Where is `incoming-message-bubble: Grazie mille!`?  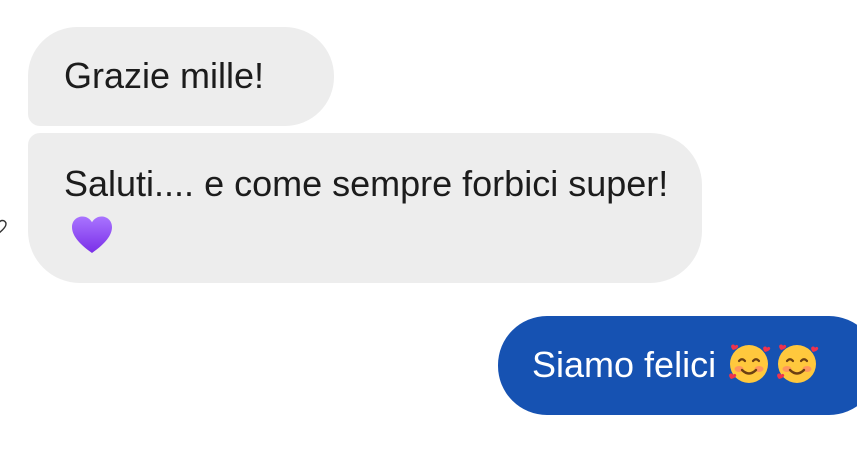
incoming-message-bubble: Grazie mille! is located at coordinates (181, 76).